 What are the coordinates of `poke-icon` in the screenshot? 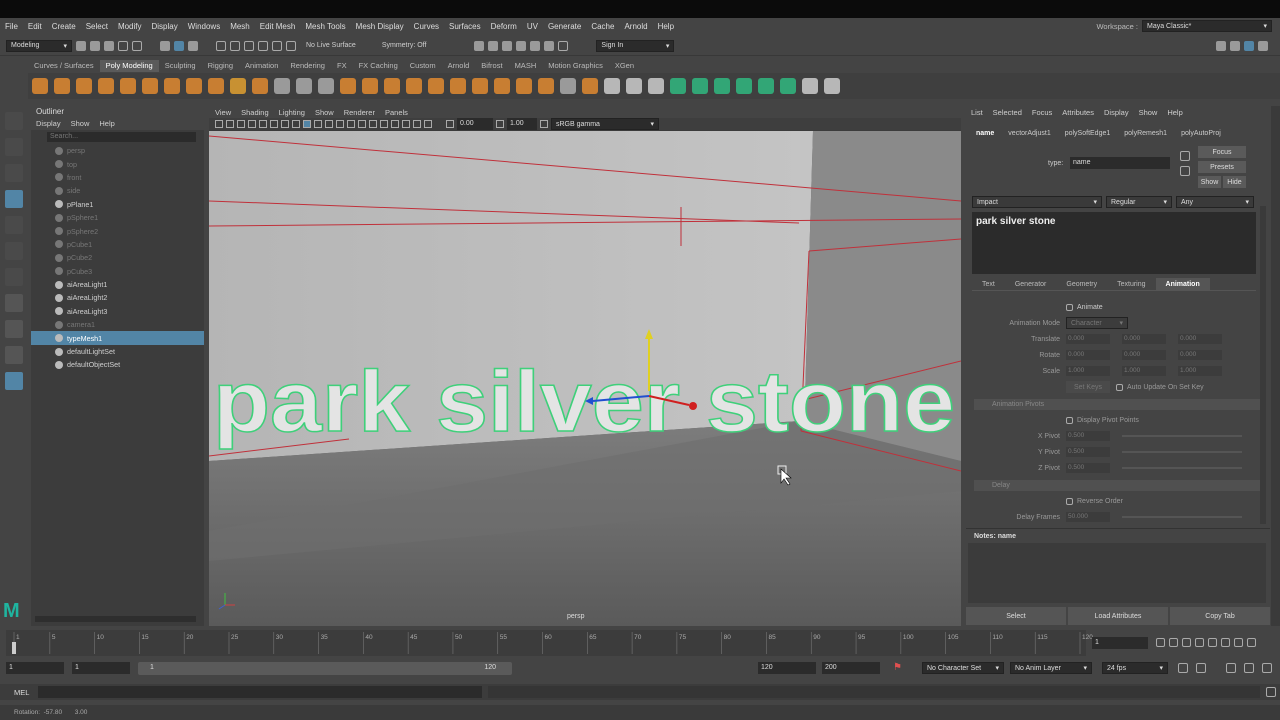 It's located at (546, 86).